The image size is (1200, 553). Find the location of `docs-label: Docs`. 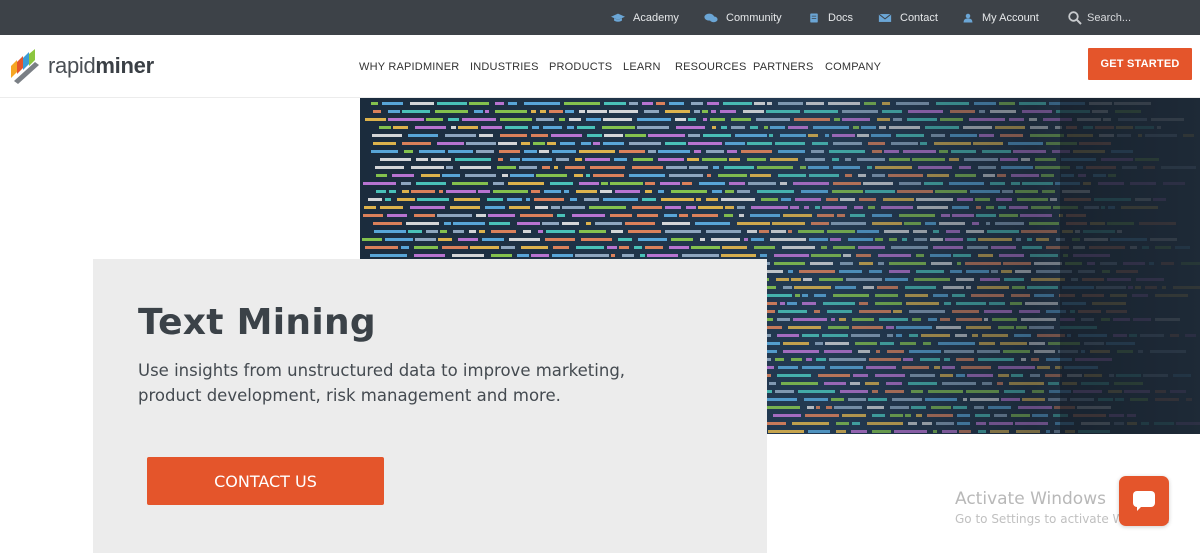

docs-label: Docs is located at coordinates (841, 17).